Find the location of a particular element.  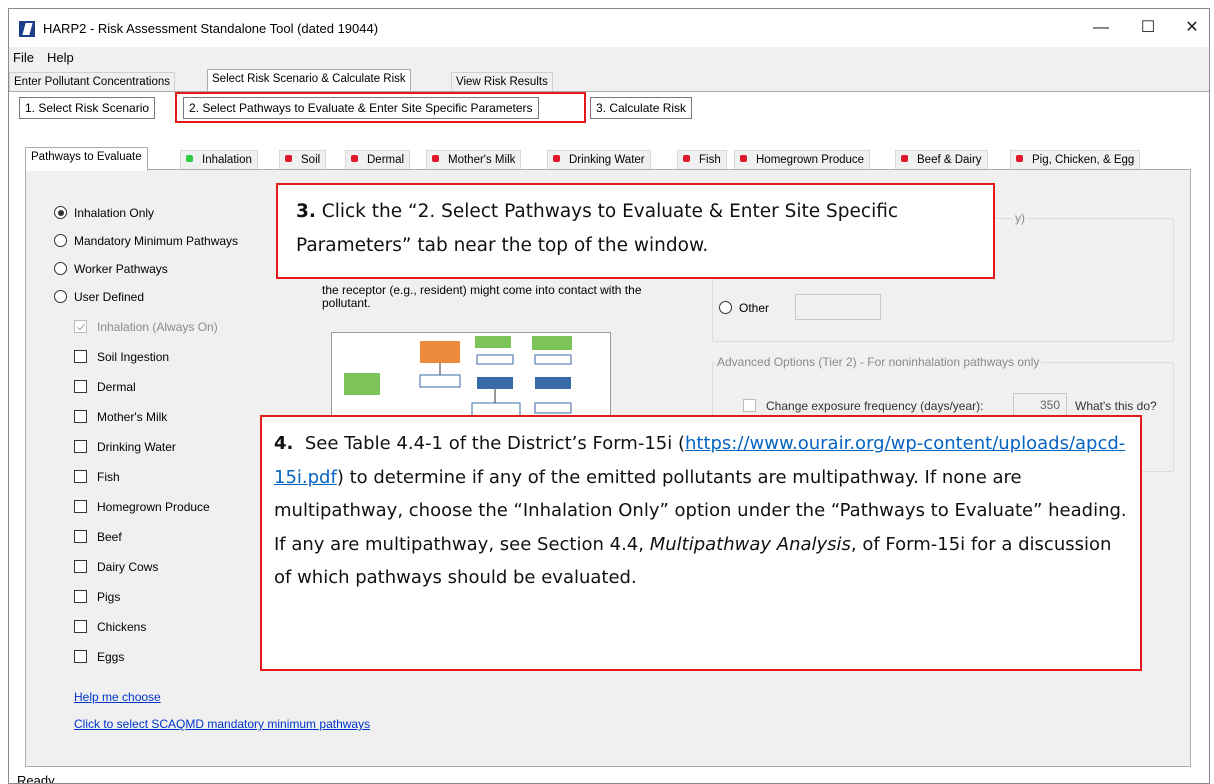

help-me-choose-link: Help me choose is located at coordinates (117, 697).